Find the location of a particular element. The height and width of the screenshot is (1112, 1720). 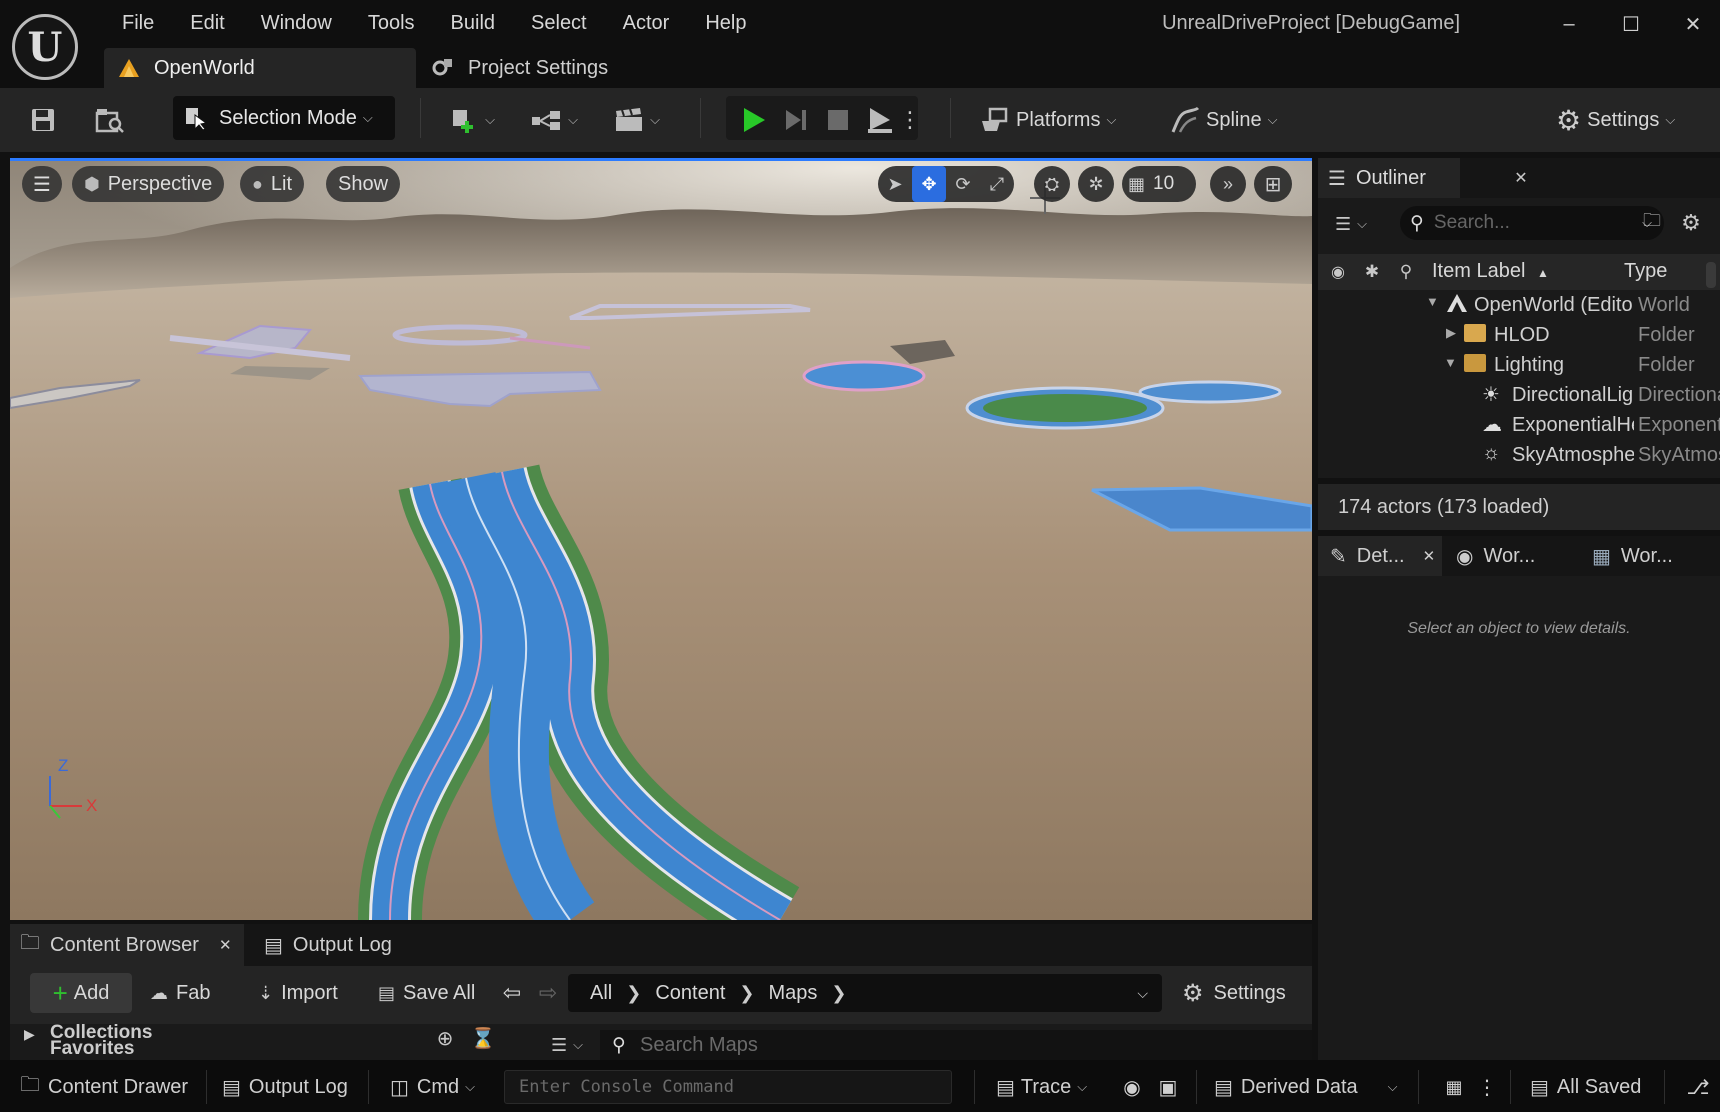

content-drawer-button: 🗀 Content Drawer is located at coordinates (104, 1087).